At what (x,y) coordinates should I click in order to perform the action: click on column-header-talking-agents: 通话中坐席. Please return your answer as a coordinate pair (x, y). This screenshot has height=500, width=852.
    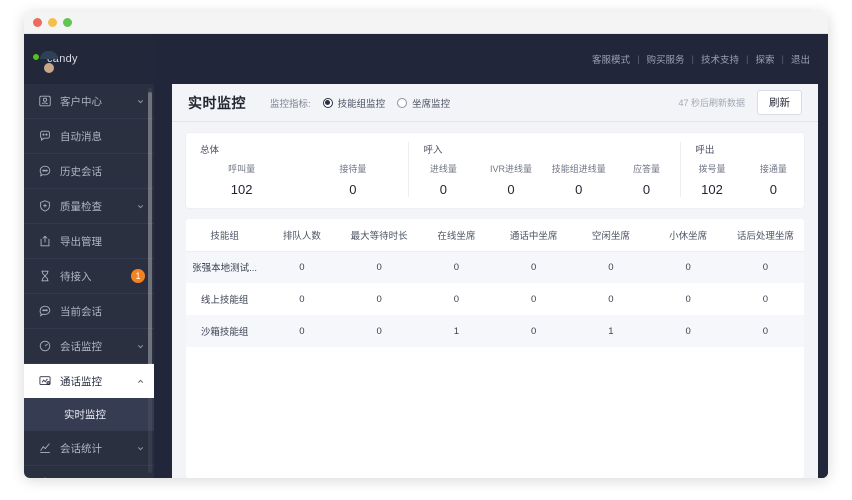
    Looking at the image, I should click on (534, 235).